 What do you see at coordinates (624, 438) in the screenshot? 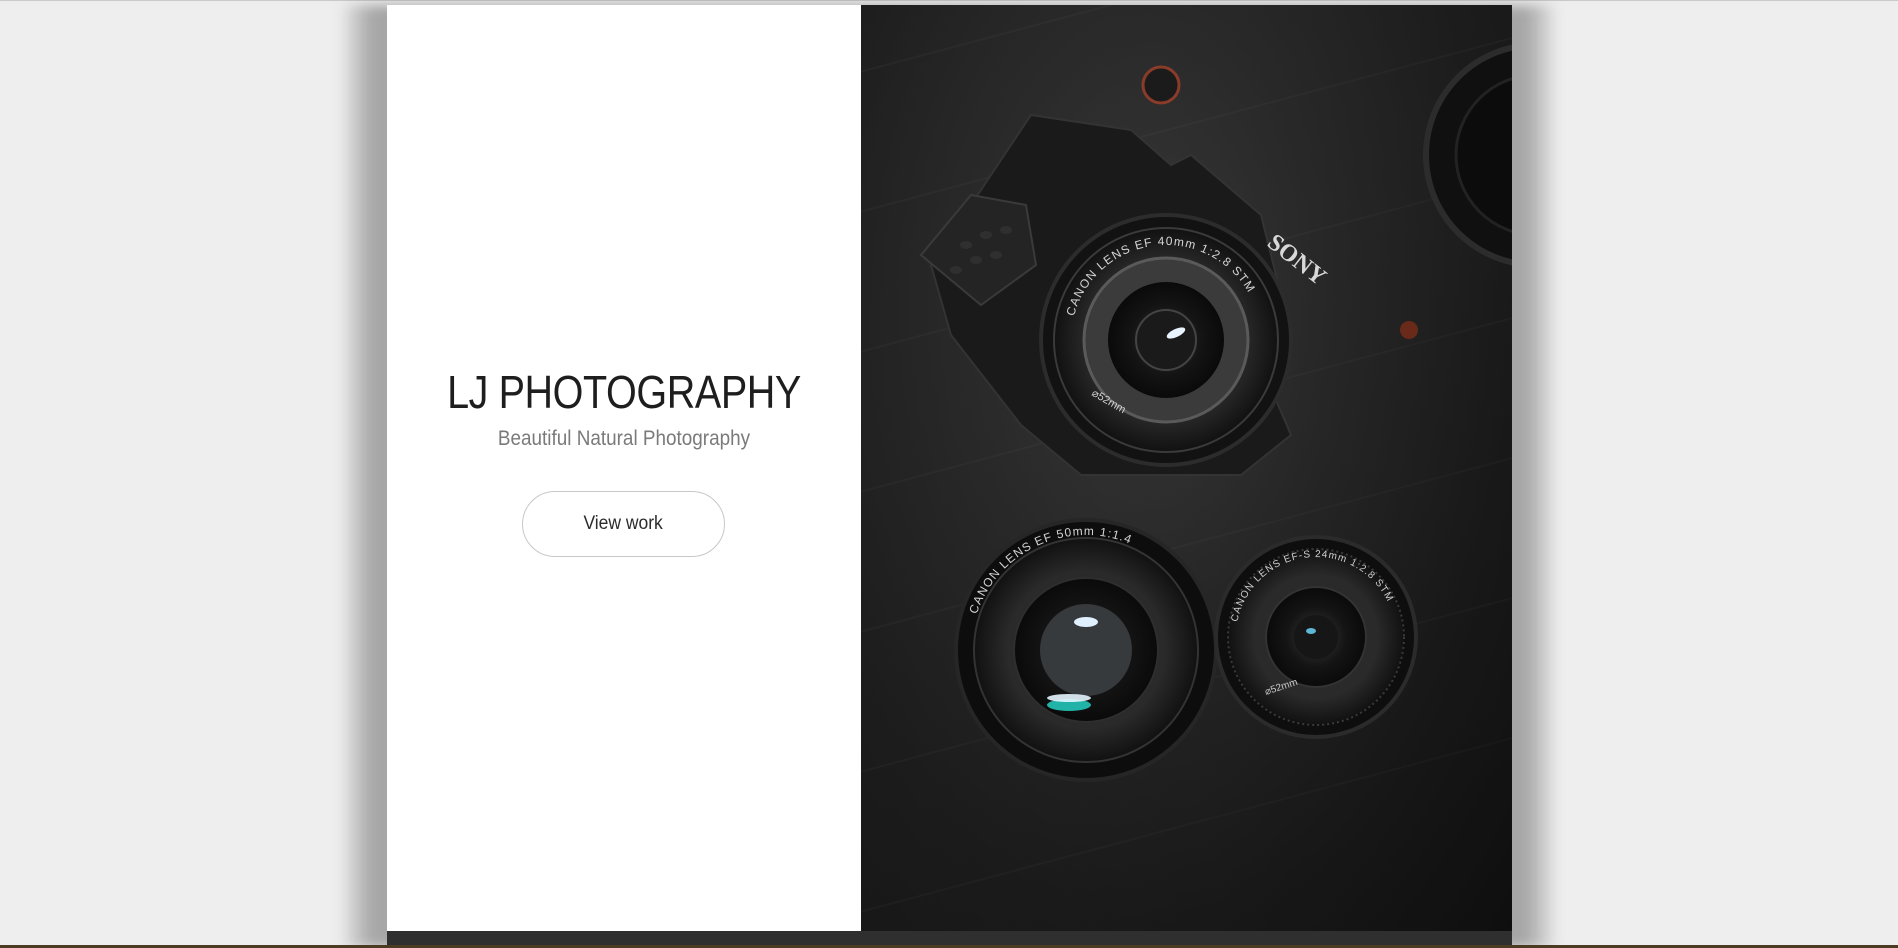
I see `site-subtitle: Beautiful Natural Photography` at bounding box center [624, 438].